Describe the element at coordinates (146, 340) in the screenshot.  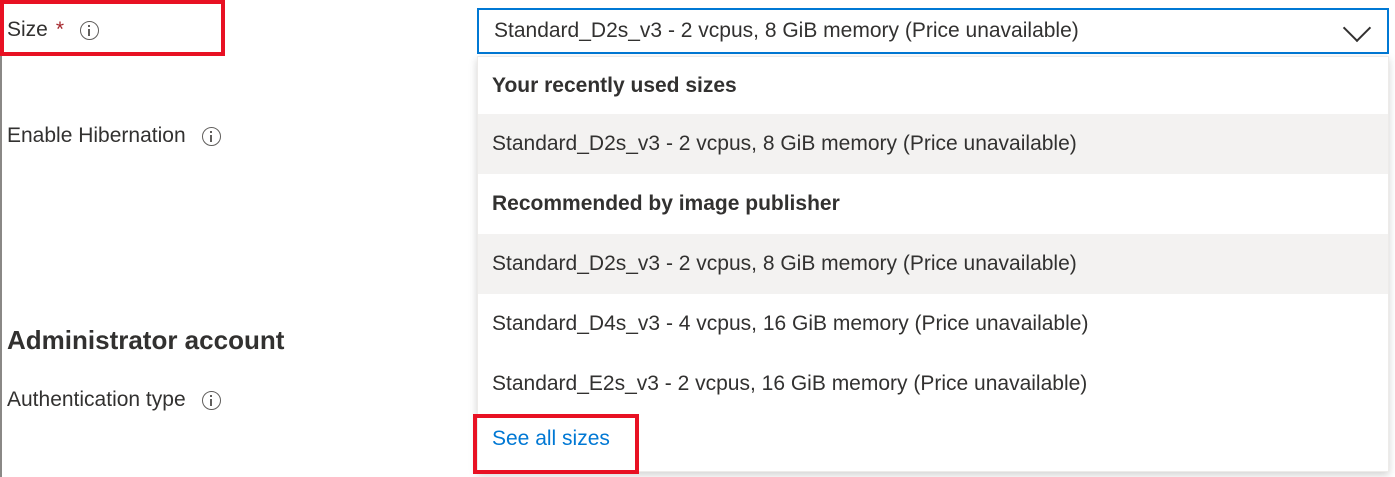
I see `admin-account-heading: Administrator account` at that location.